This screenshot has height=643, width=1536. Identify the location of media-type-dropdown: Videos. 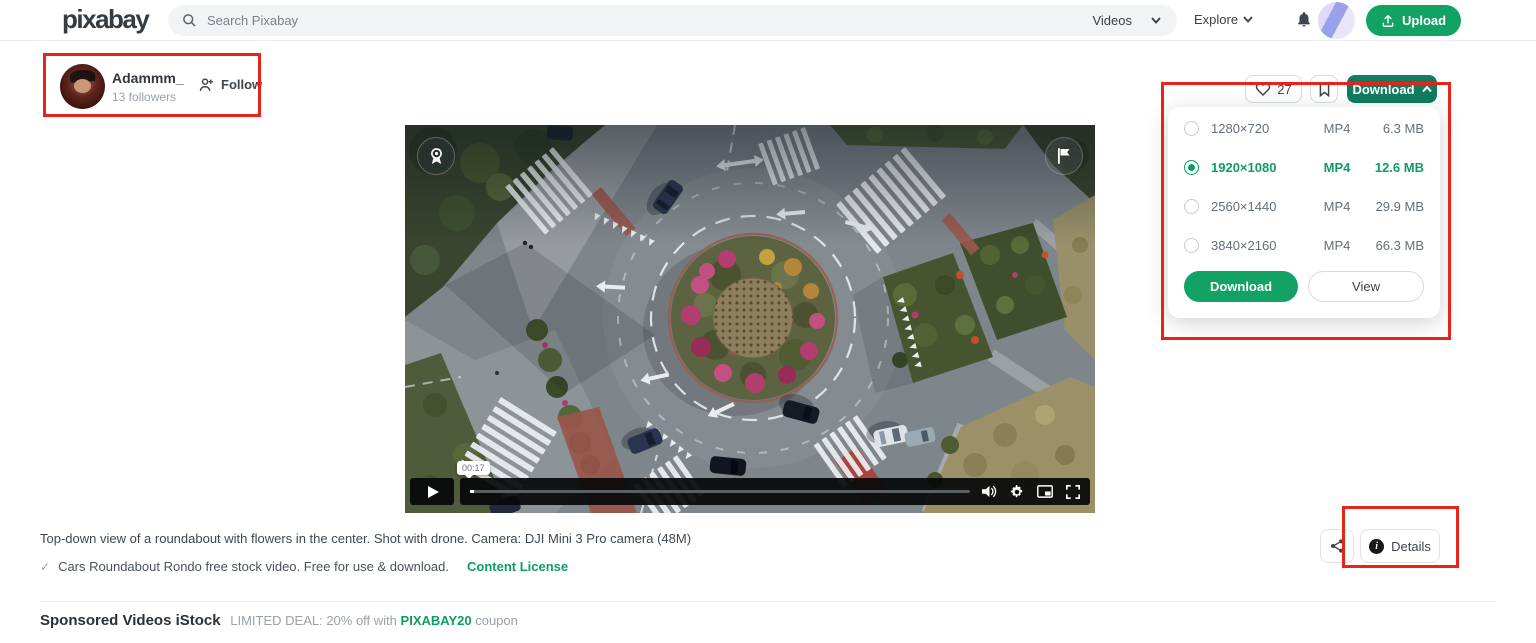
(1134, 20).